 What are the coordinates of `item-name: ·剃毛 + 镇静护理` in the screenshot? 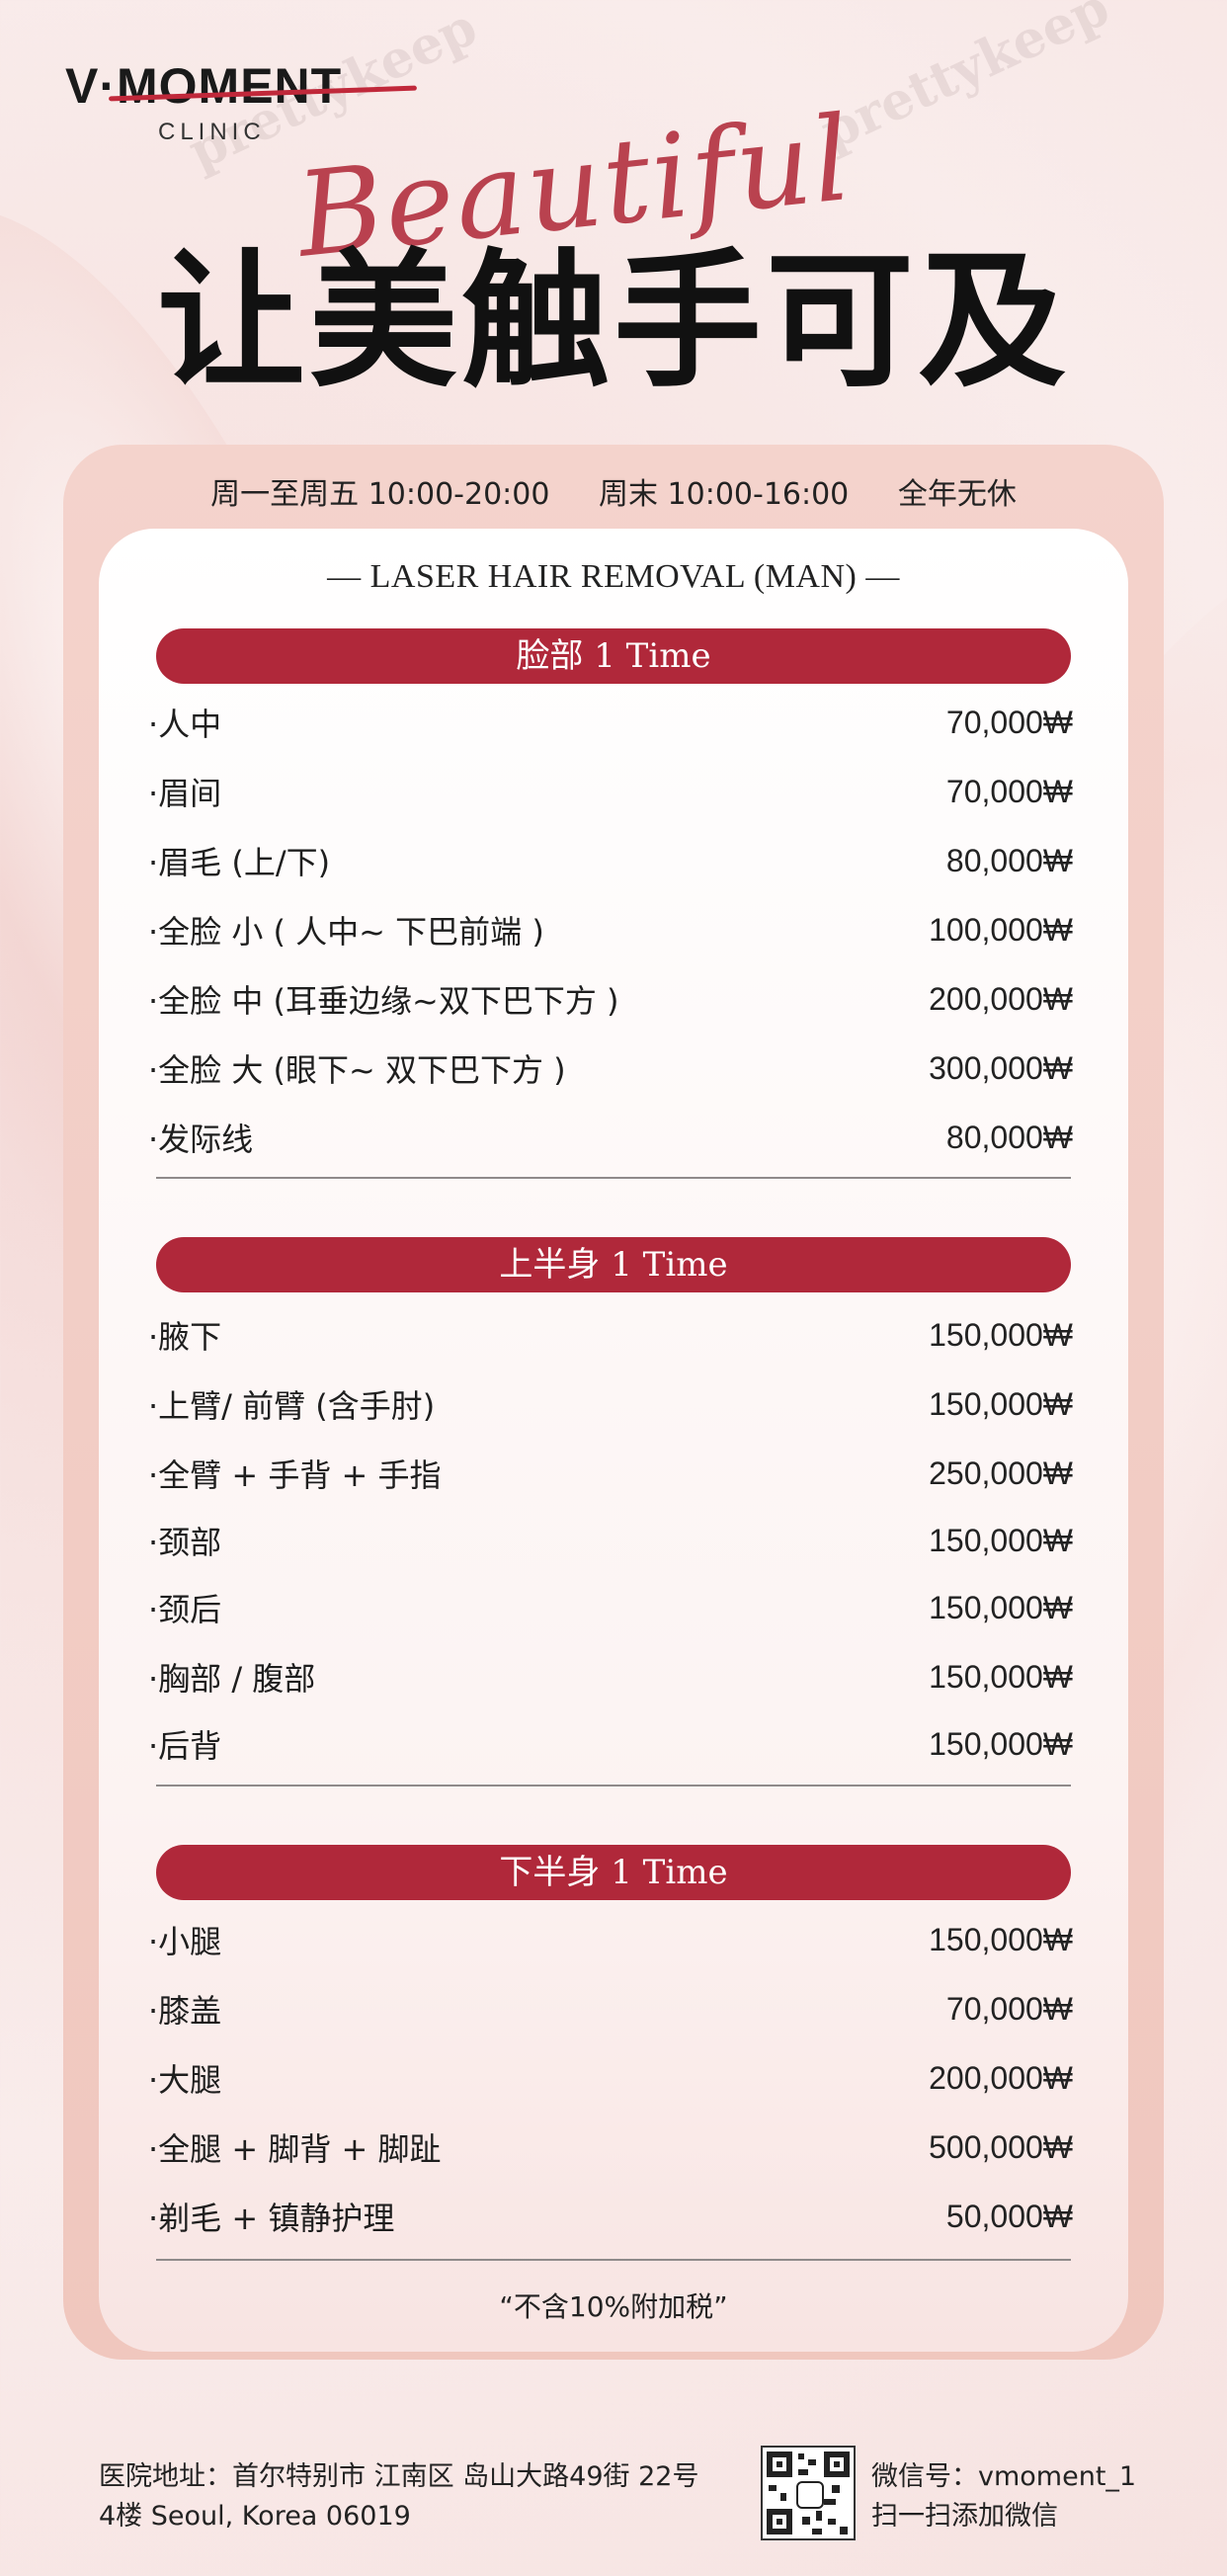 It's located at (271, 2218).